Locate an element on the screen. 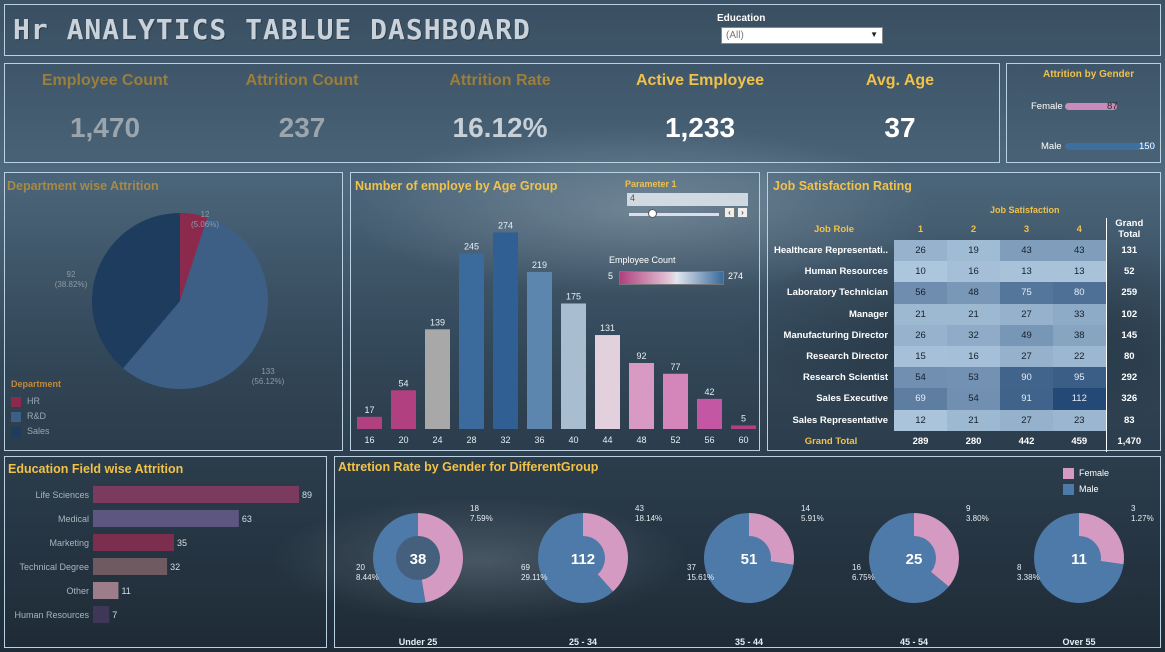 This screenshot has height=652, width=1165. table-cell: 56 is located at coordinates (921, 293).